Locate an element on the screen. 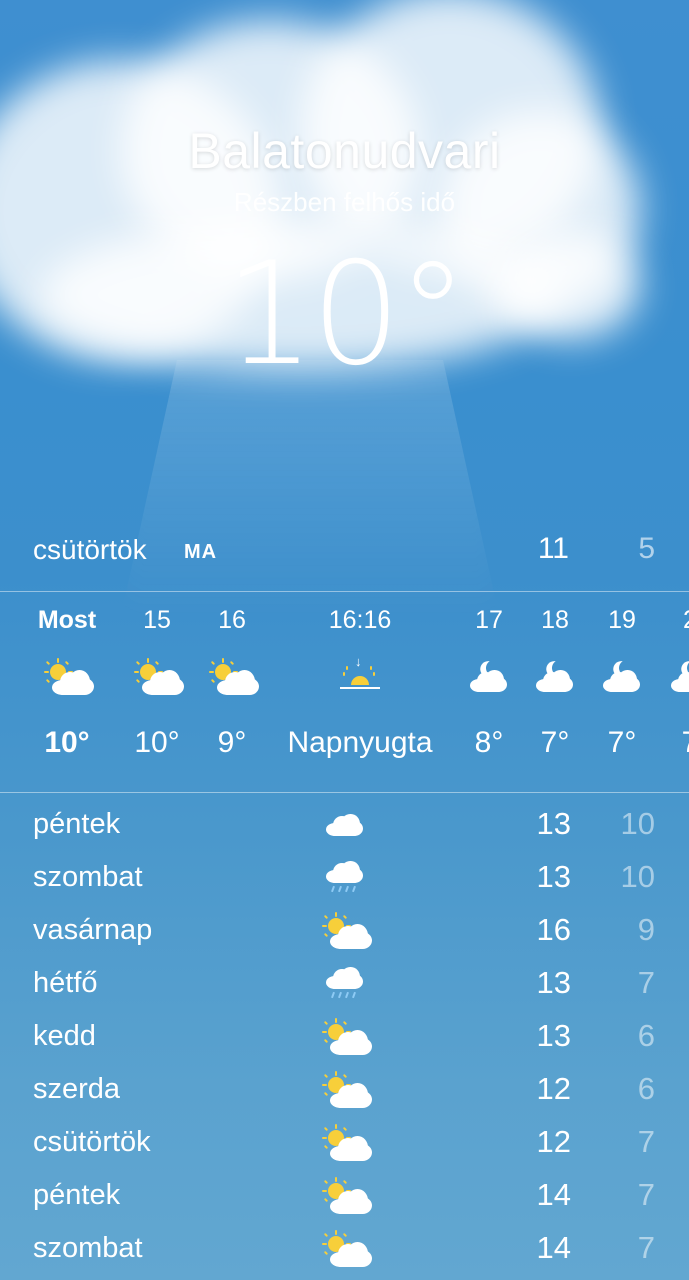  divider-bottom is located at coordinates (344, 792).